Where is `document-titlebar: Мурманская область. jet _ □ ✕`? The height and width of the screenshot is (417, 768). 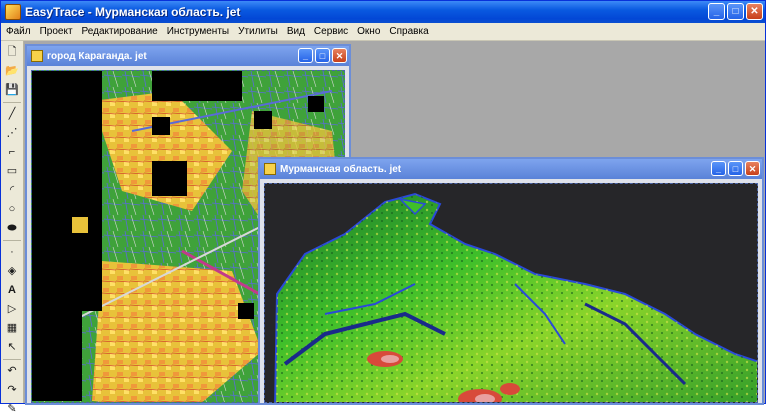
document-titlebar: Мурманская область. jet _ □ ✕ is located at coordinates (511, 169).